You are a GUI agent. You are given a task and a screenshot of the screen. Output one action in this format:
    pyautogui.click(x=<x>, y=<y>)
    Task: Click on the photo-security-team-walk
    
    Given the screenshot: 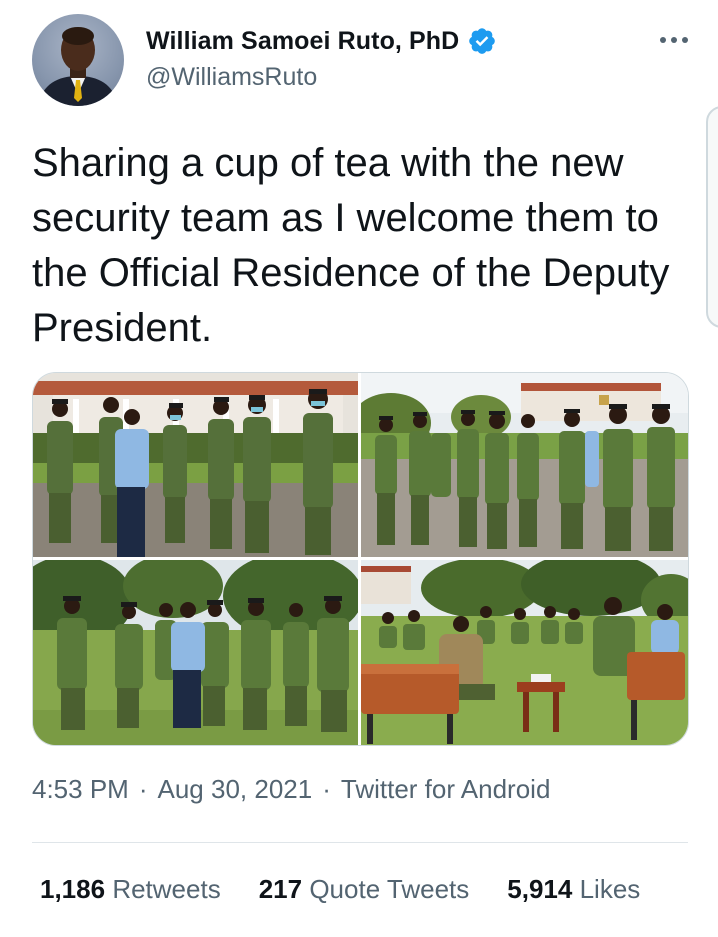 What is the action you would take?
    pyautogui.click(x=195, y=652)
    